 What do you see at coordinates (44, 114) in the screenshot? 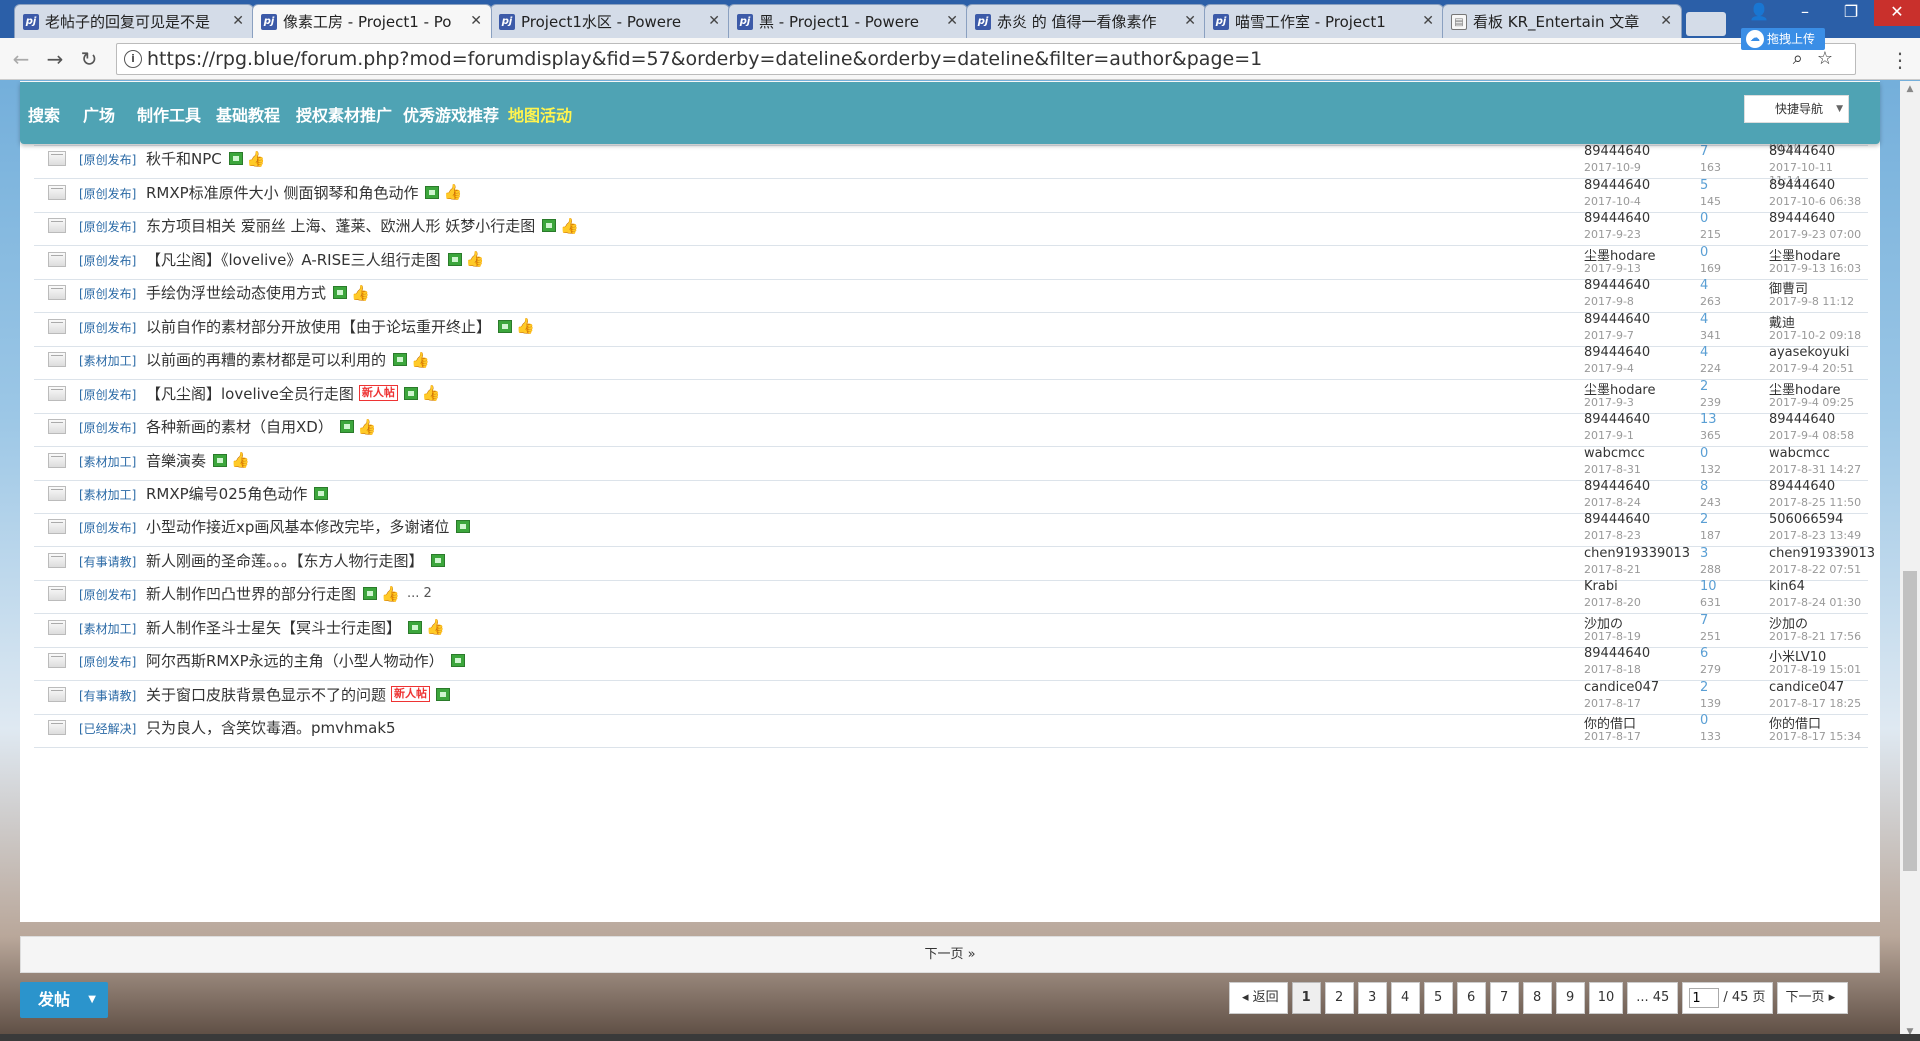
I see `forum-nav-item: 搜索` at bounding box center [44, 114].